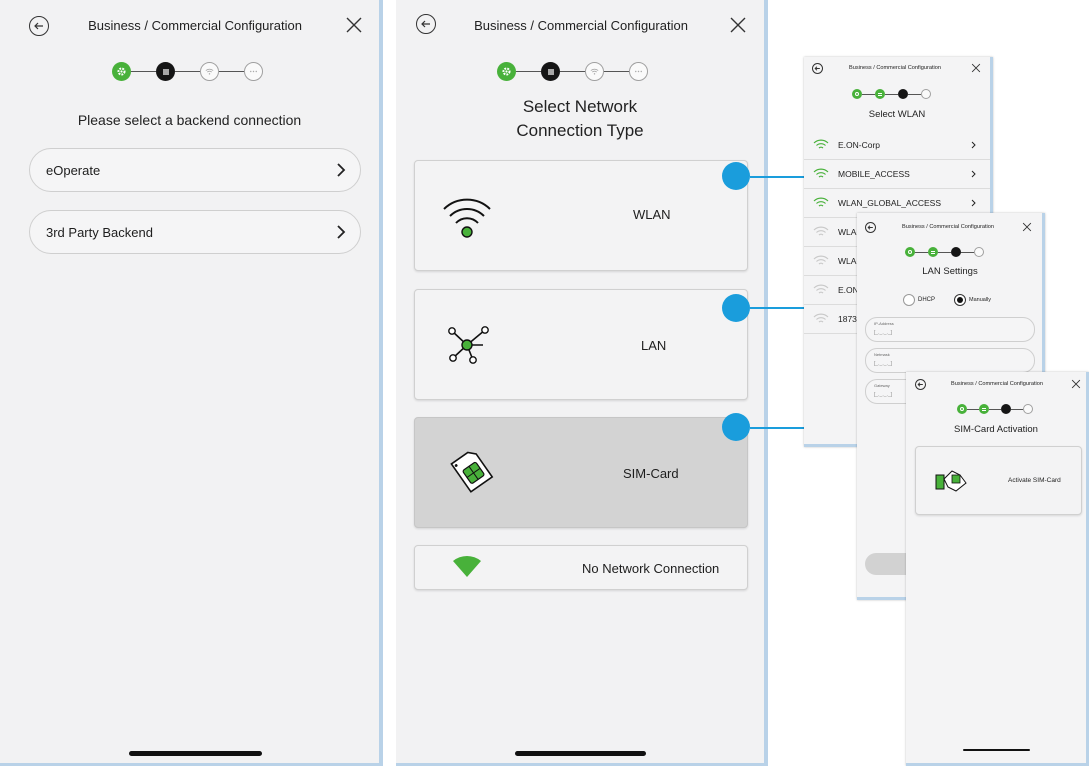  What do you see at coordinates (654, 345) in the screenshot?
I see `option-label: LAN` at bounding box center [654, 345].